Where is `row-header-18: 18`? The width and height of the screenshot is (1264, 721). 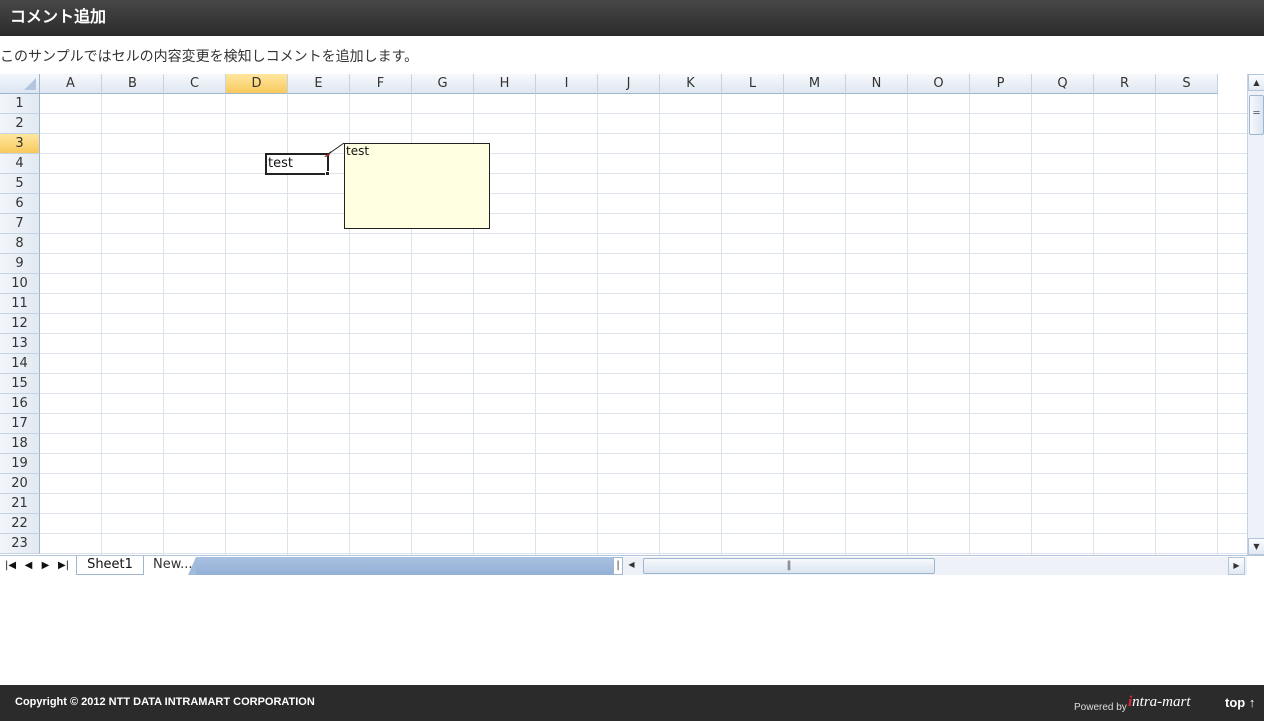 row-header-18: 18 is located at coordinates (20, 444).